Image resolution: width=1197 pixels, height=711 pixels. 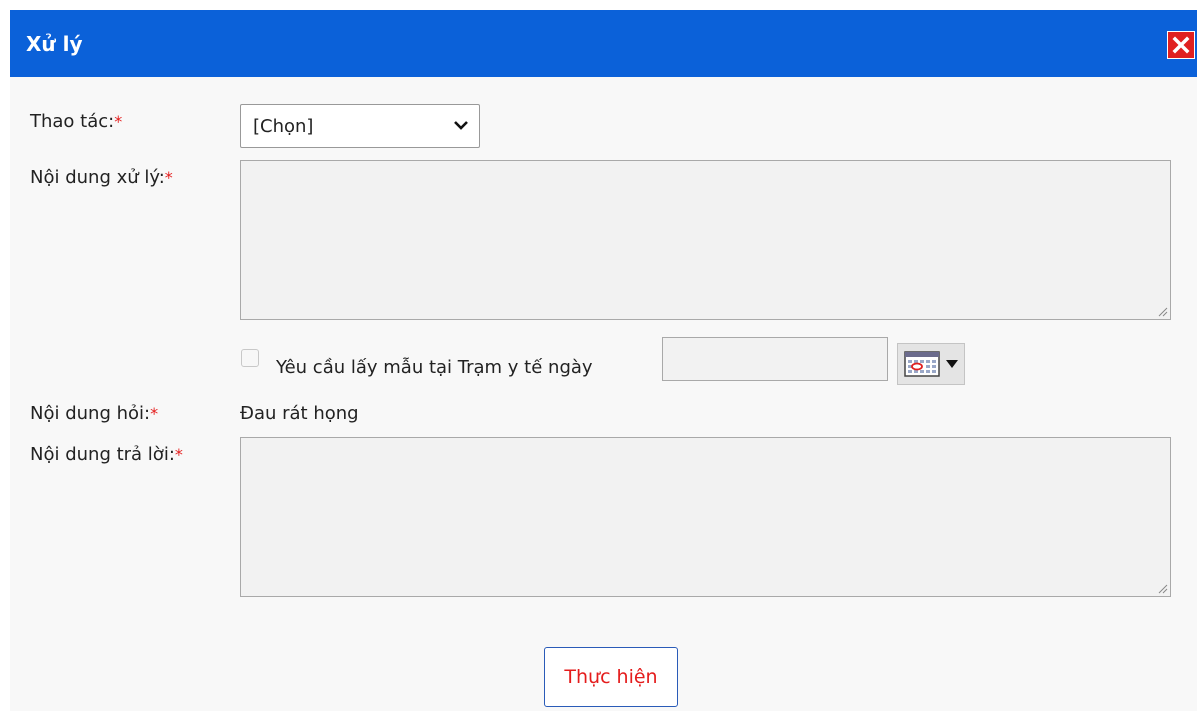 I want to click on question-value: Đau rát họng, so click(x=299, y=413).